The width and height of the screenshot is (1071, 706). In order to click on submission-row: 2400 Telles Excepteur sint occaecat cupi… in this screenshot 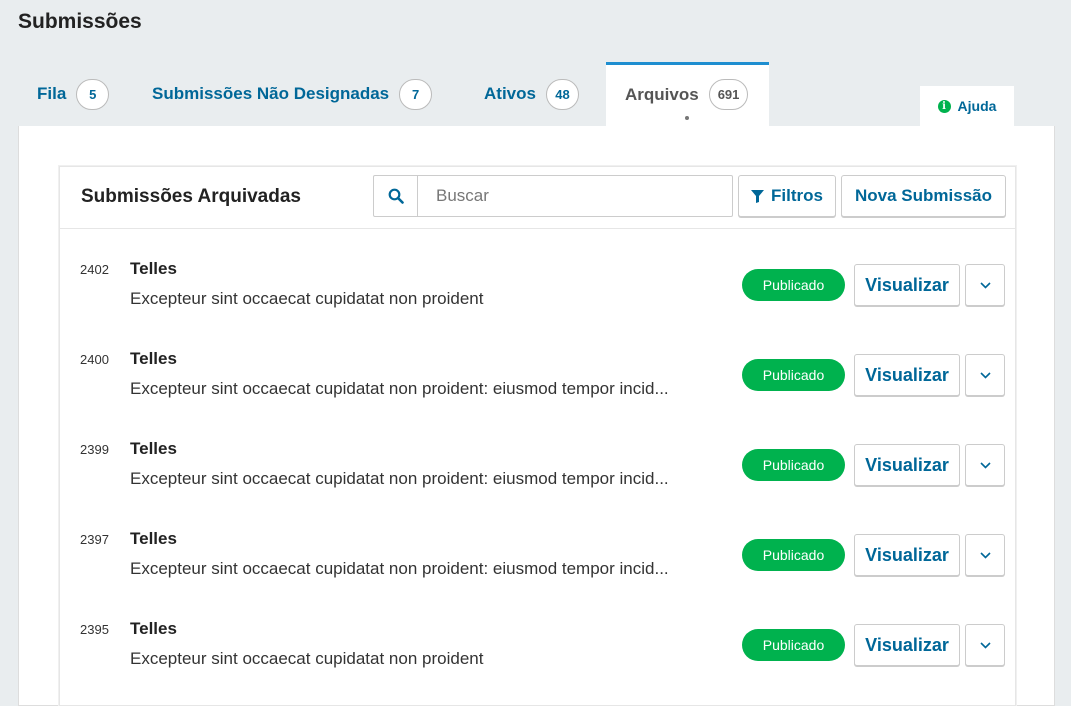, I will do `click(537, 364)`.